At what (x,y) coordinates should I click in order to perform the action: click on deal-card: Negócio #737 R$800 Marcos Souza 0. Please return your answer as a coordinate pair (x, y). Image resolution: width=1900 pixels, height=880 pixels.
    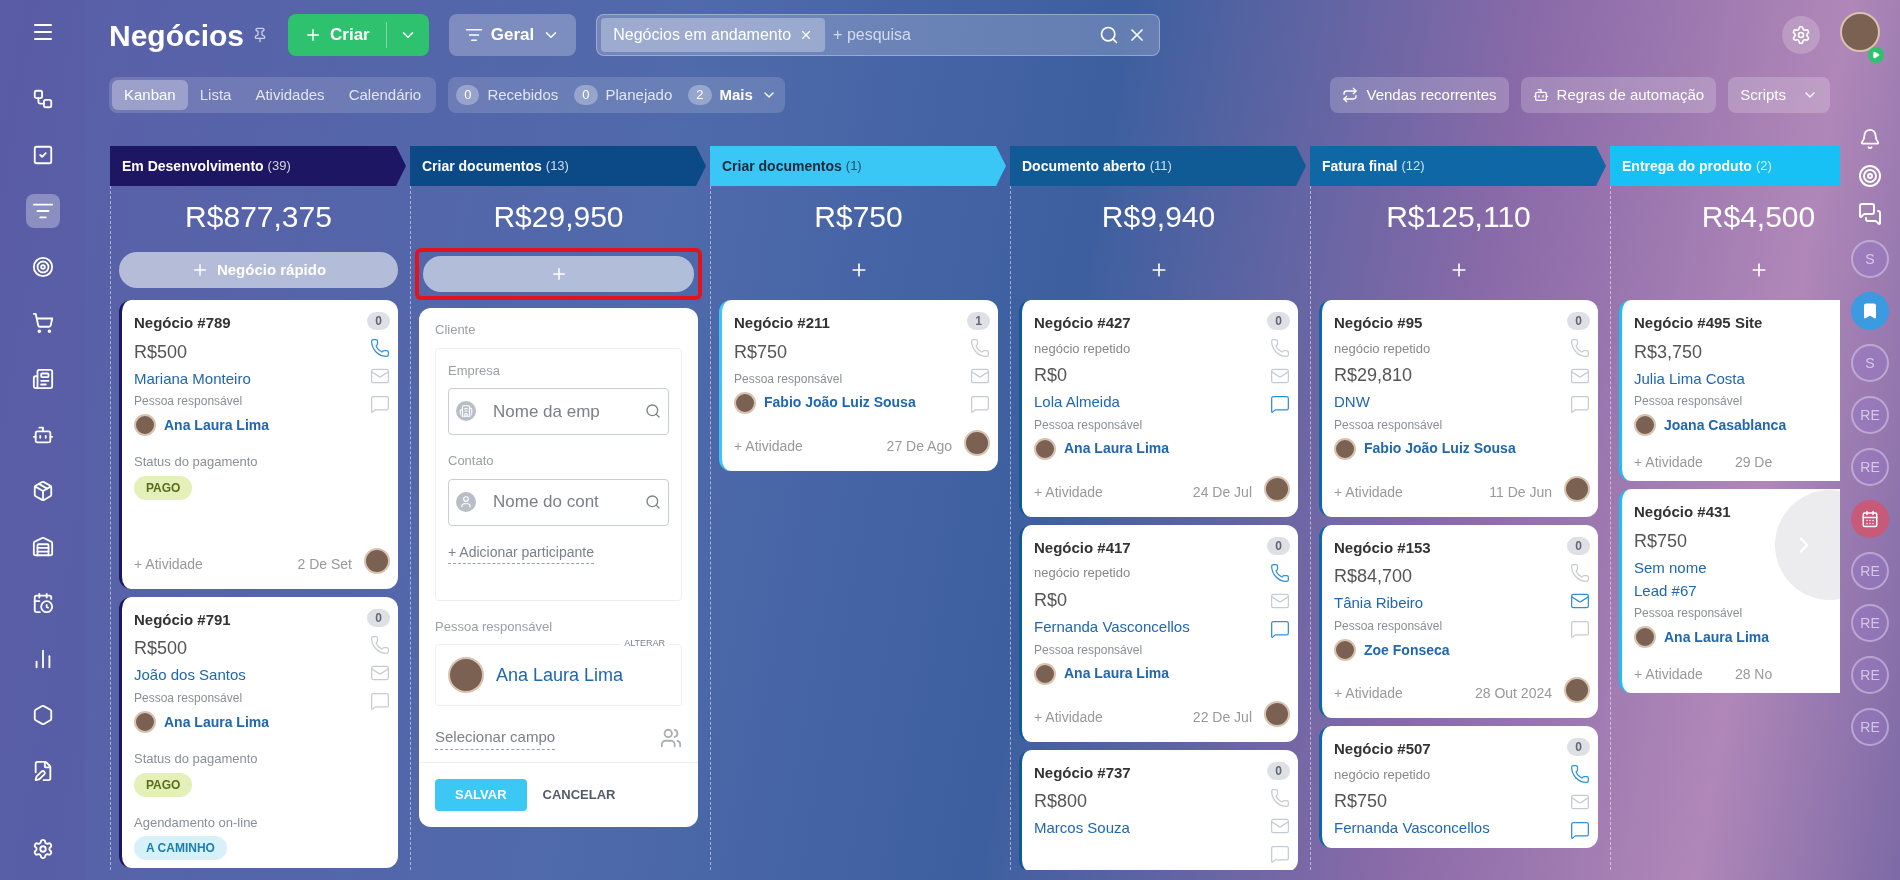
    Looking at the image, I should click on (1158, 809).